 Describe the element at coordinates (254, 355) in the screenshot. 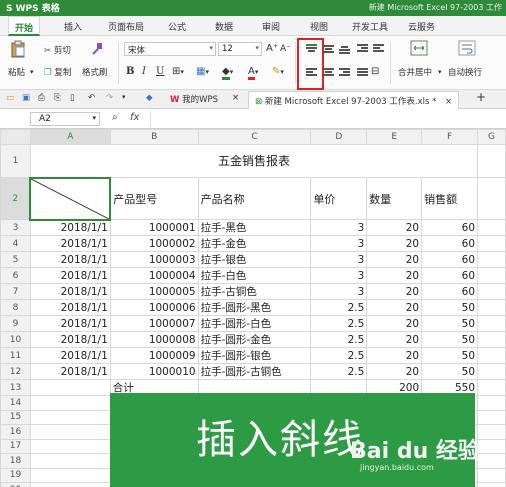

I see `cell: 拉手-圆形-银色` at that location.